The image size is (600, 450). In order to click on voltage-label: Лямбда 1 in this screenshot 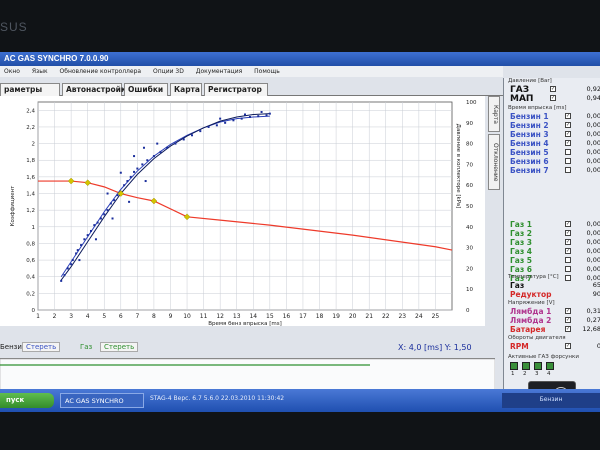, I will do `click(531, 311)`.